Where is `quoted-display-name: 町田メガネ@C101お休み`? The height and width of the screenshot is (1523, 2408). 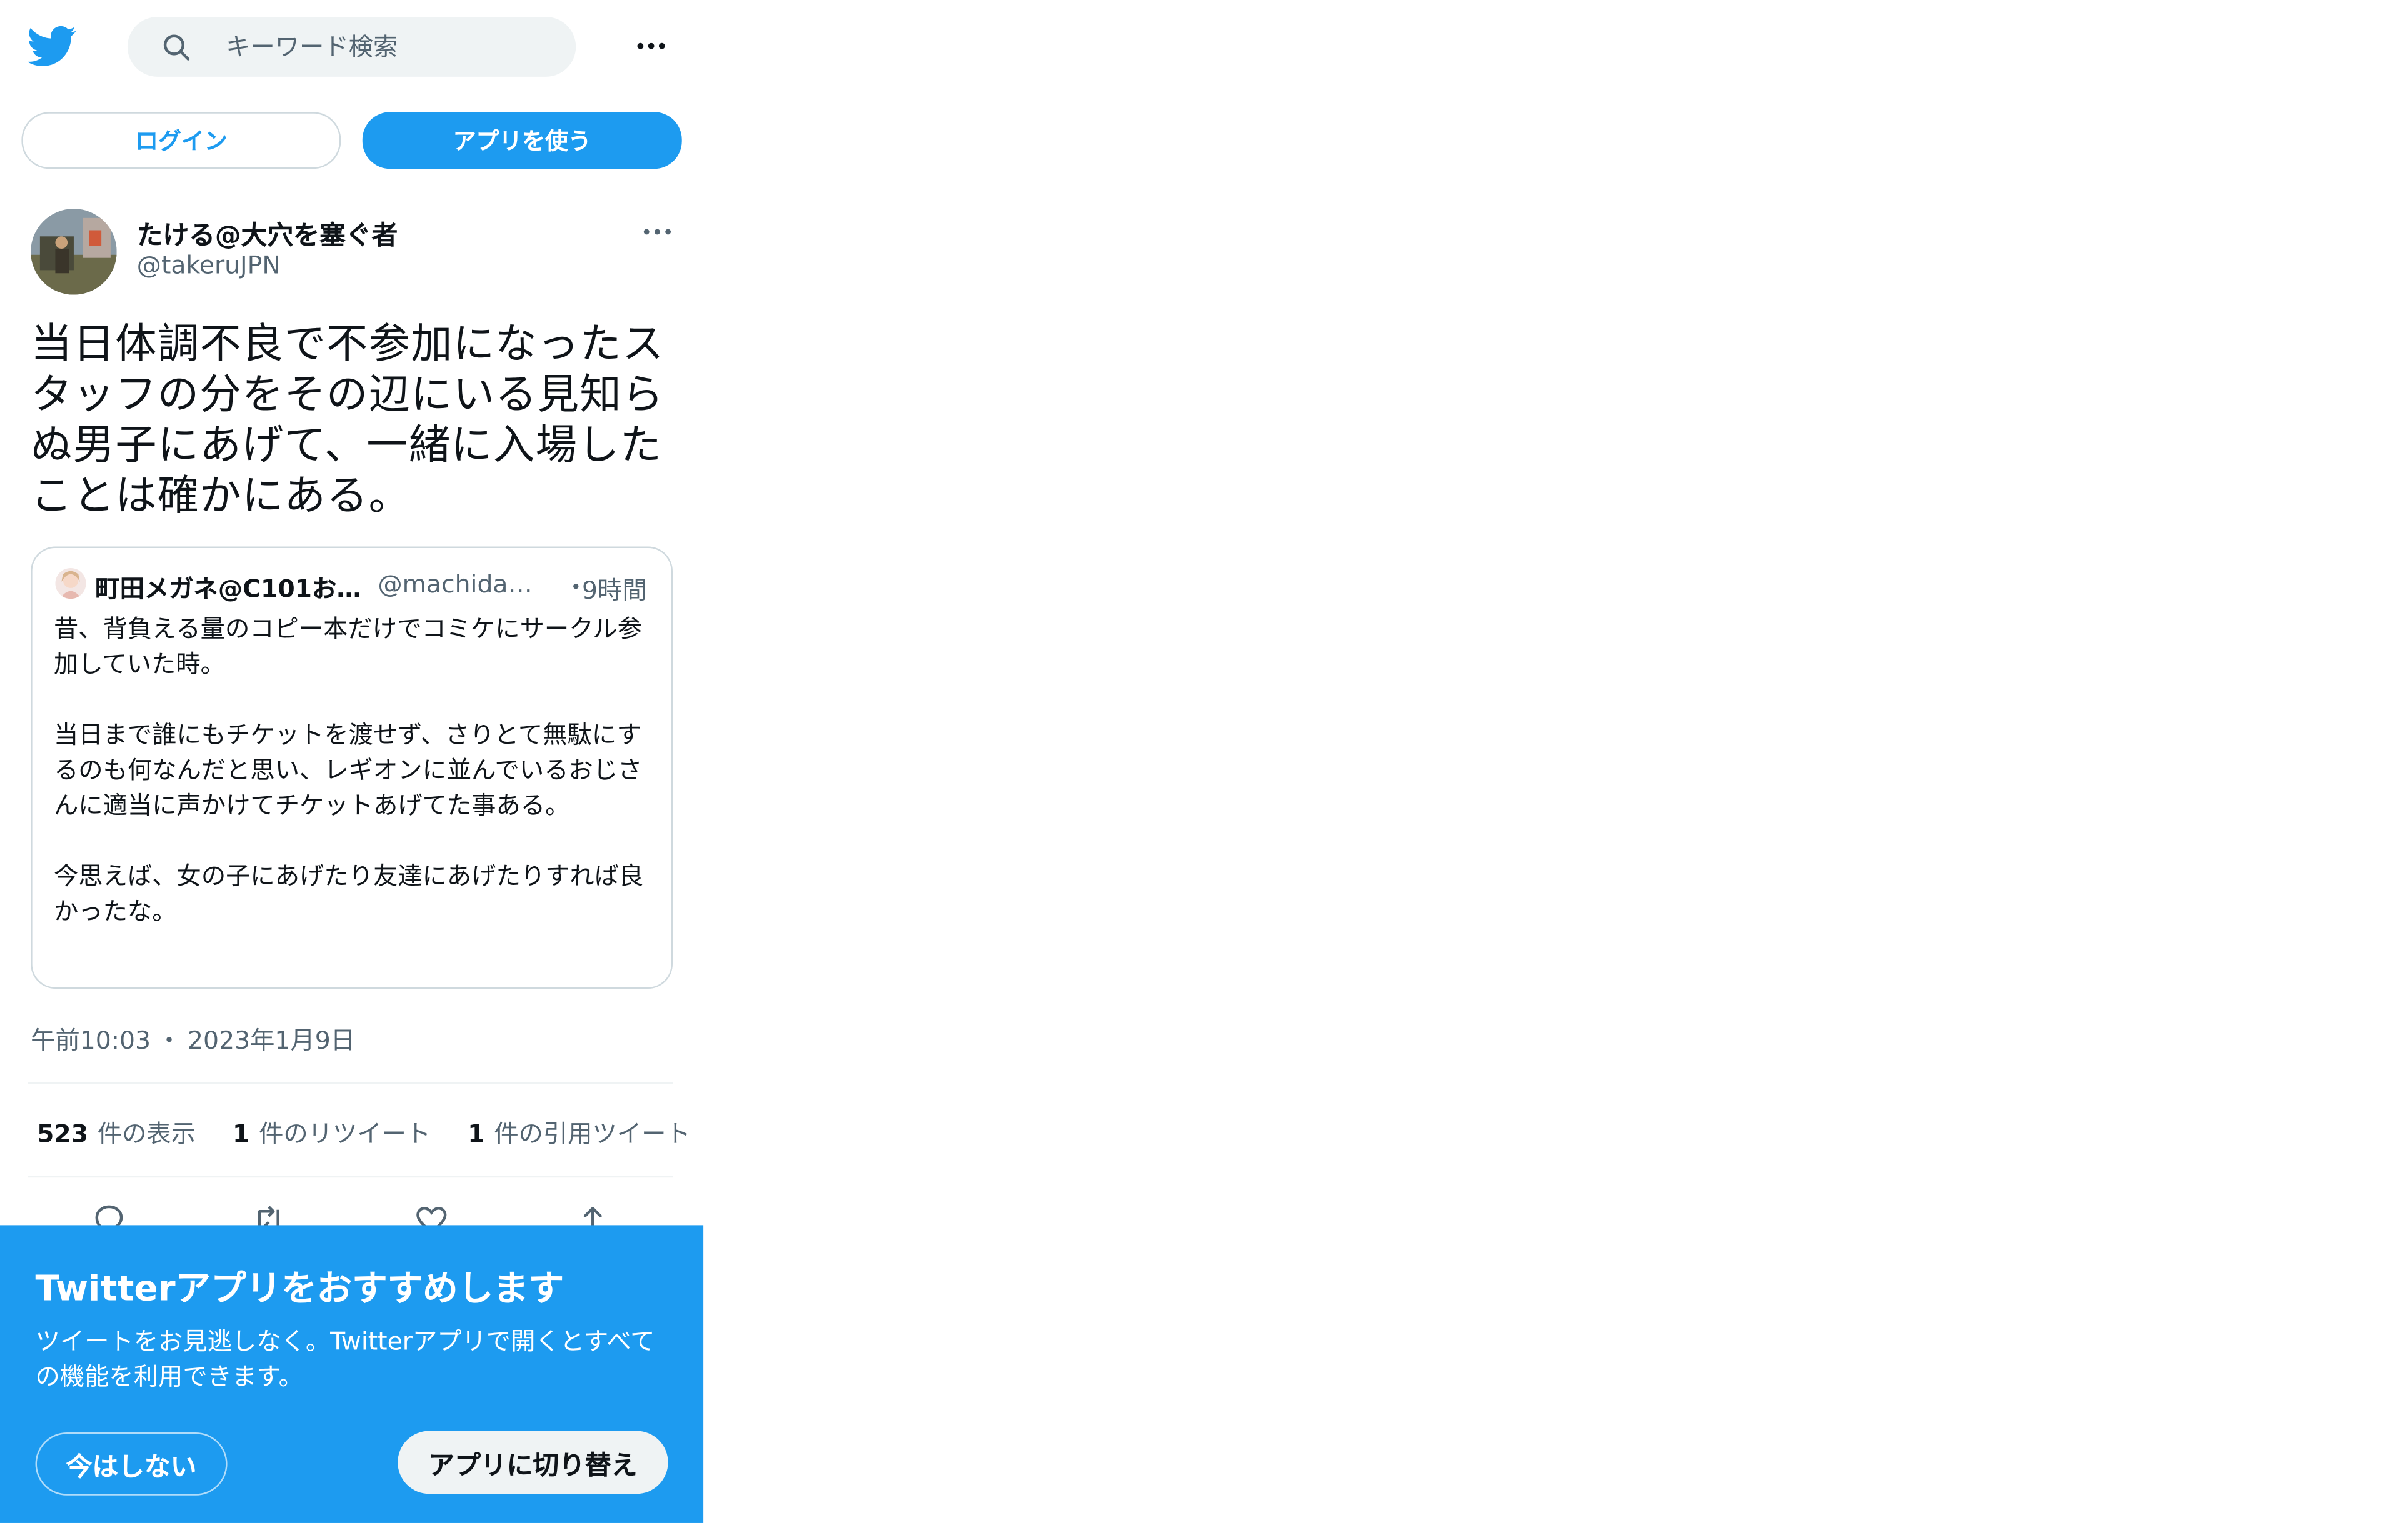 quoted-display-name: 町田メガネ@C101お休み is located at coordinates (233, 589).